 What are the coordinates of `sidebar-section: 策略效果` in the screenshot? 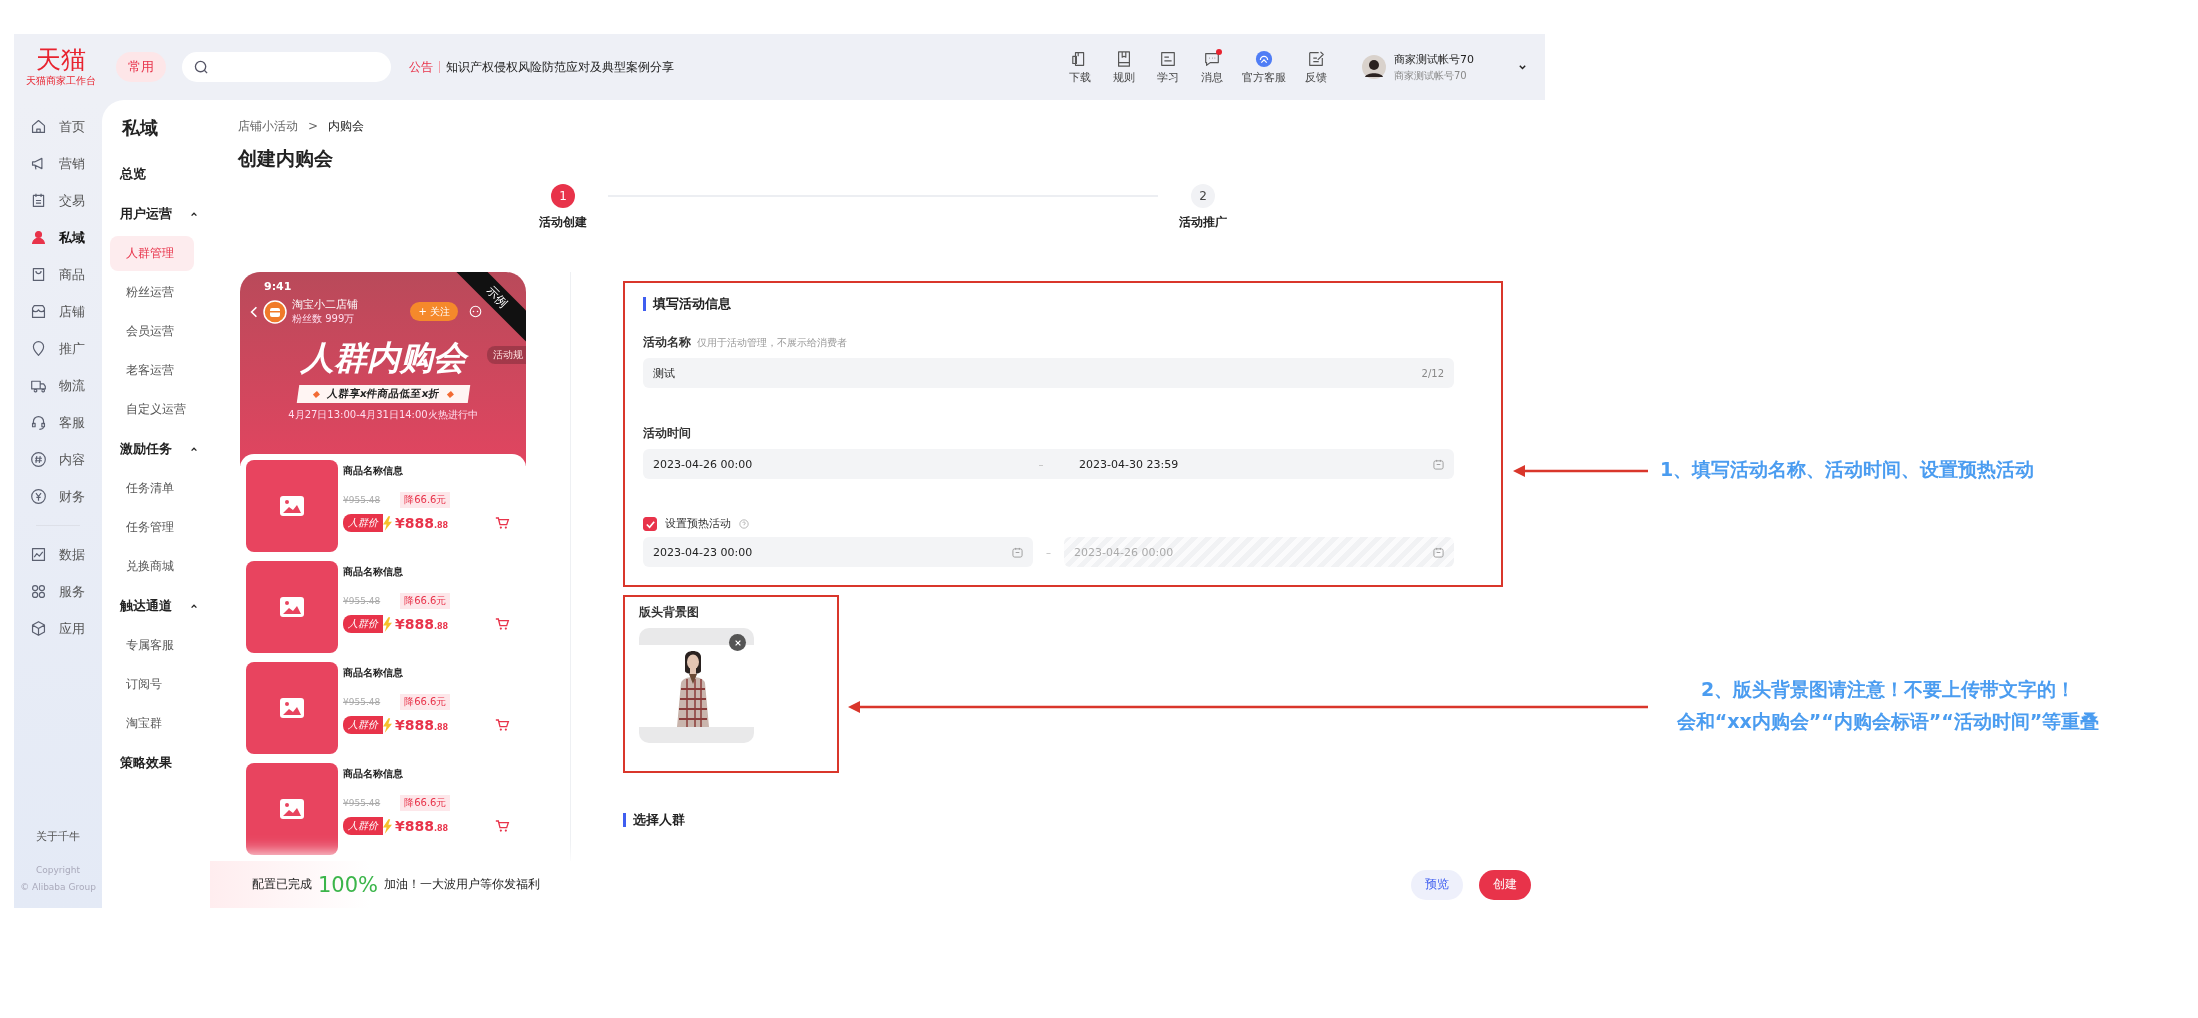 It's located at (174, 763).